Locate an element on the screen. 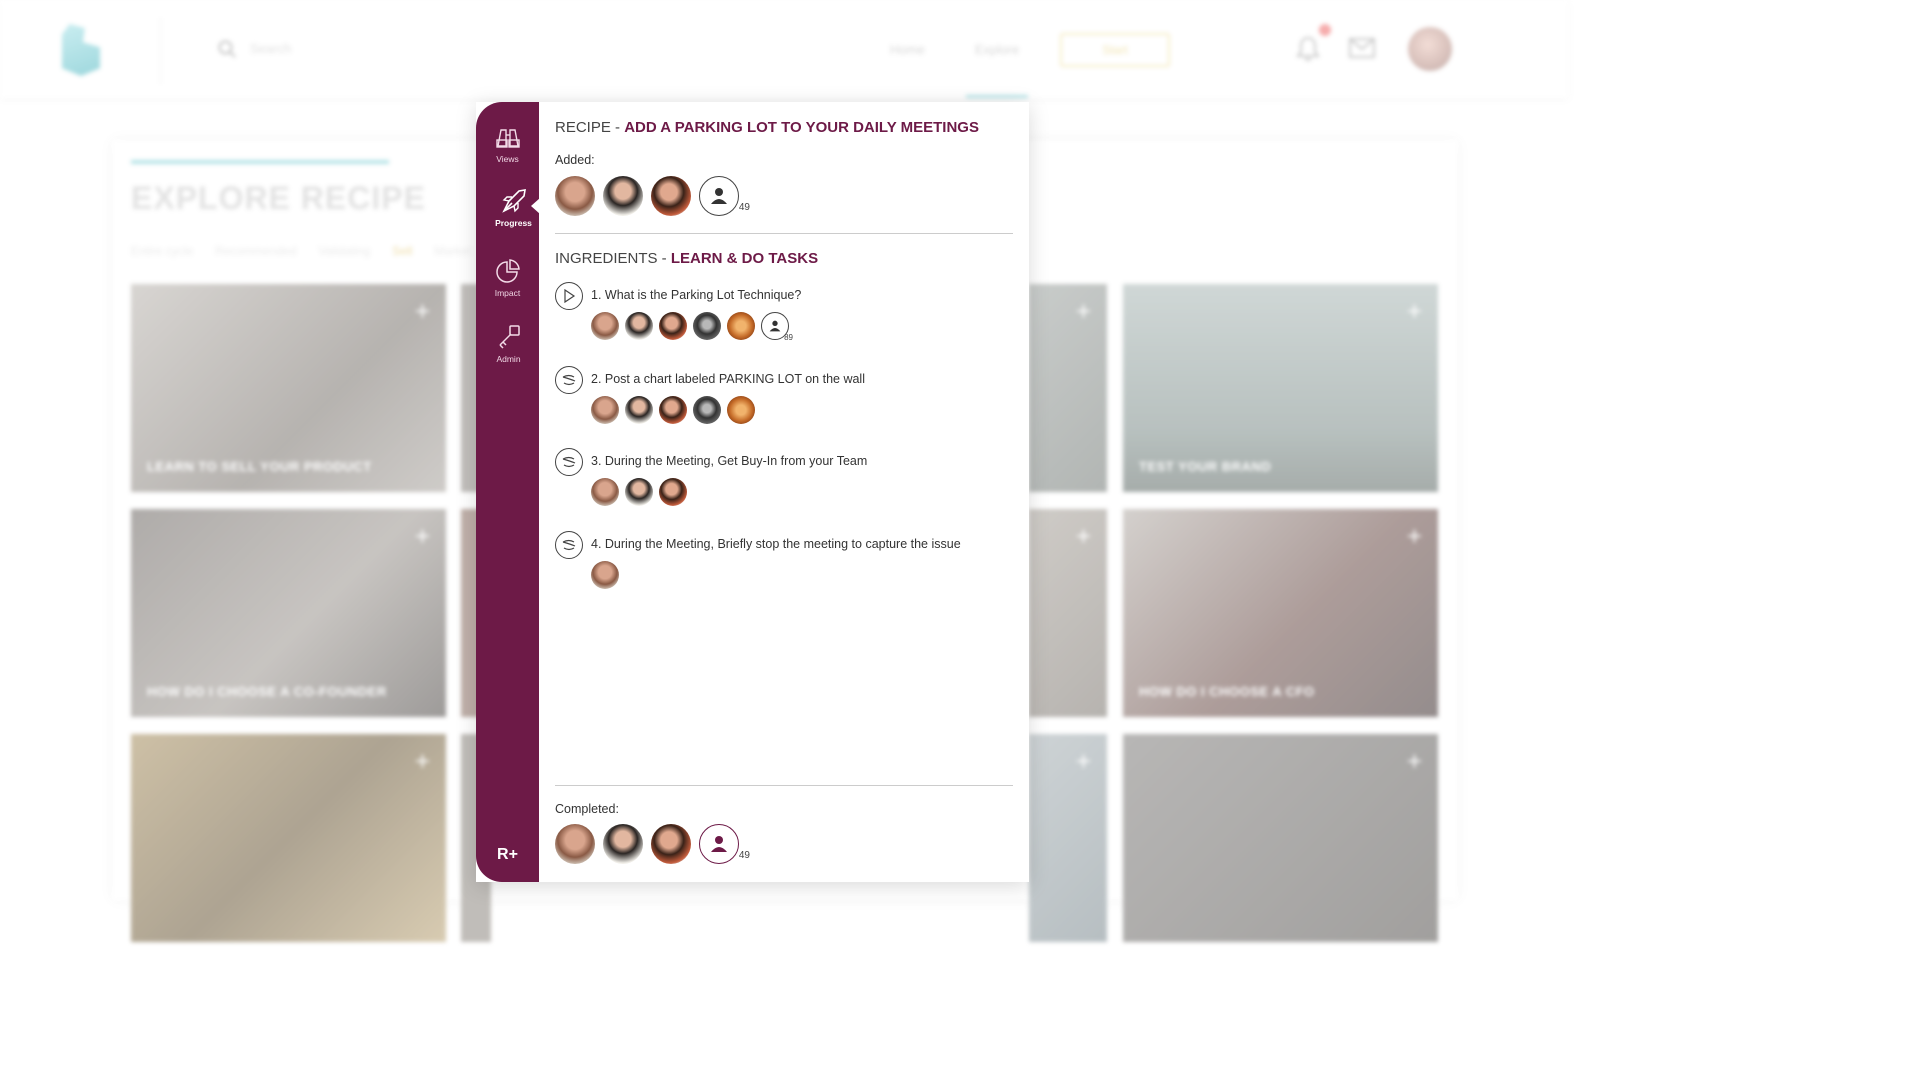  completed-avatars: 49 is located at coordinates (652, 844).